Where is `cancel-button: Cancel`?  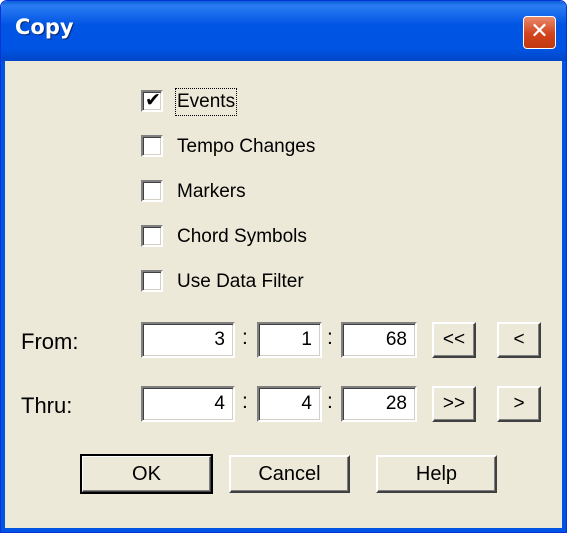 cancel-button: Cancel is located at coordinates (289, 474).